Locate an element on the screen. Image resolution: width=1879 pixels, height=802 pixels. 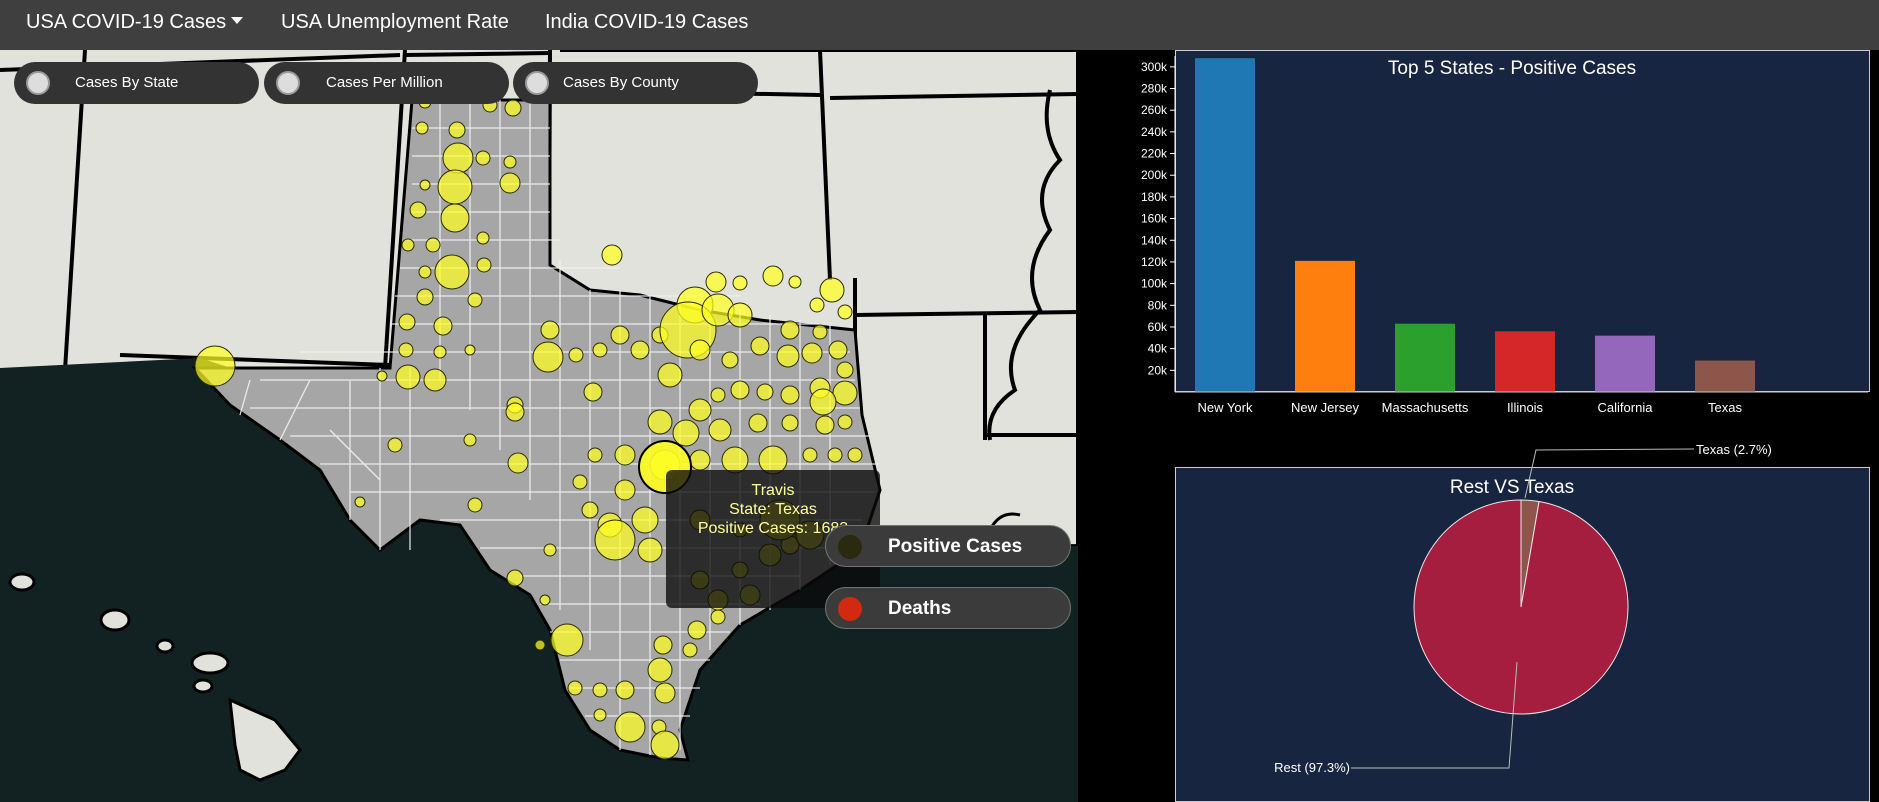
legend-positive-cases-button: Positive Cases is located at coordinates (948, 546).